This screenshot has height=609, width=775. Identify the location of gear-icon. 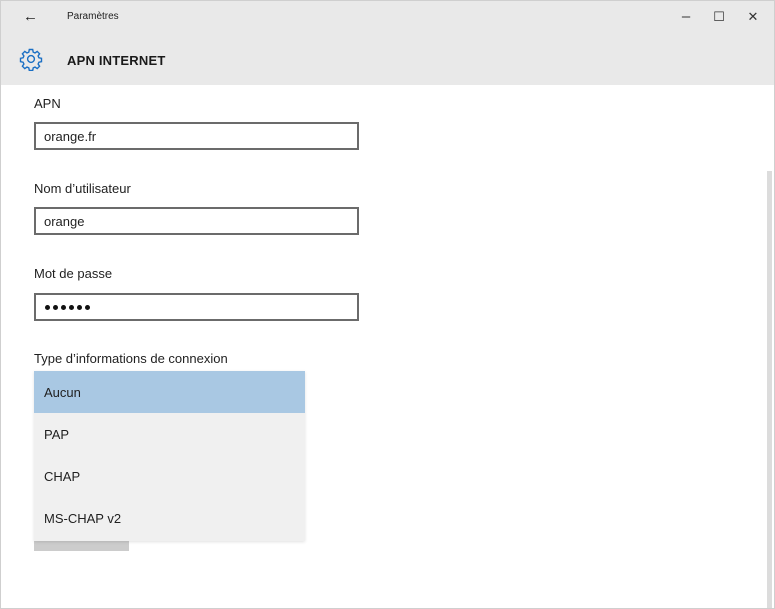
(31, 59).